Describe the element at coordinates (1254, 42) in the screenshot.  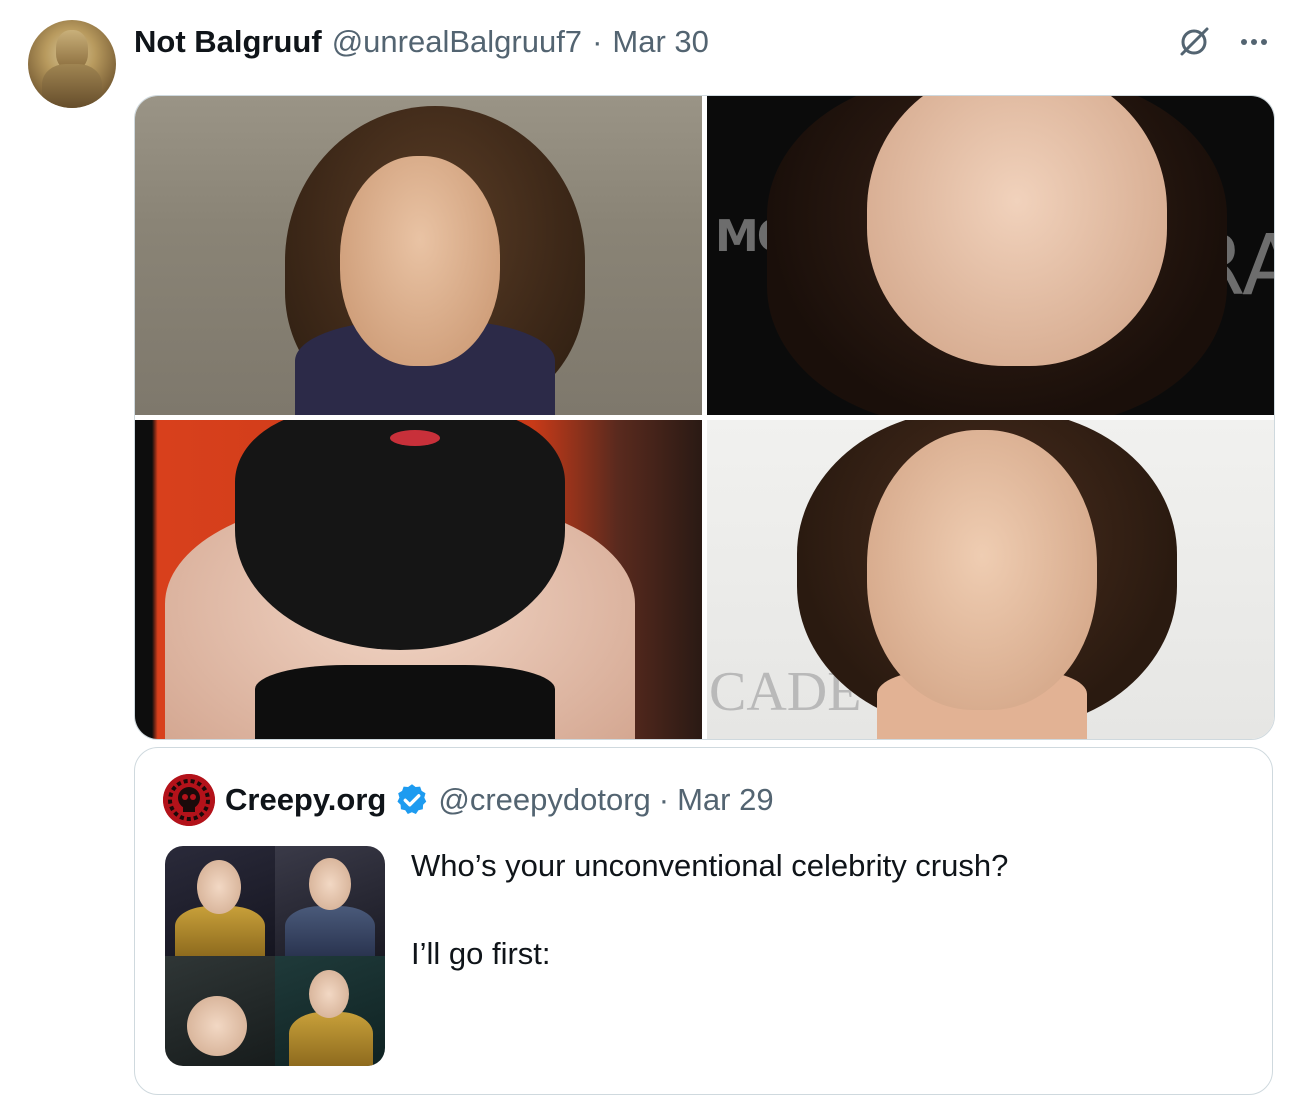
I see `more-icon` at that location.